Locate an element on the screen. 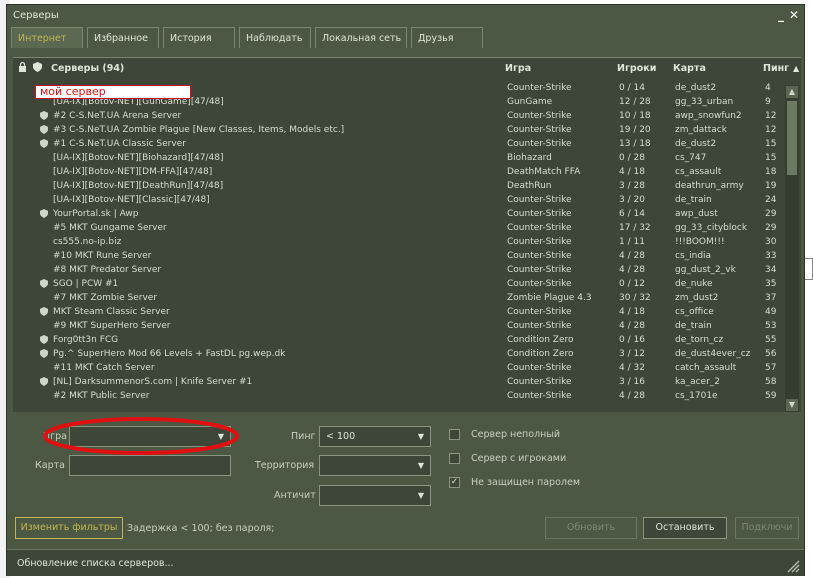  ping-cell: 56 is located at coordinates (771, 354).